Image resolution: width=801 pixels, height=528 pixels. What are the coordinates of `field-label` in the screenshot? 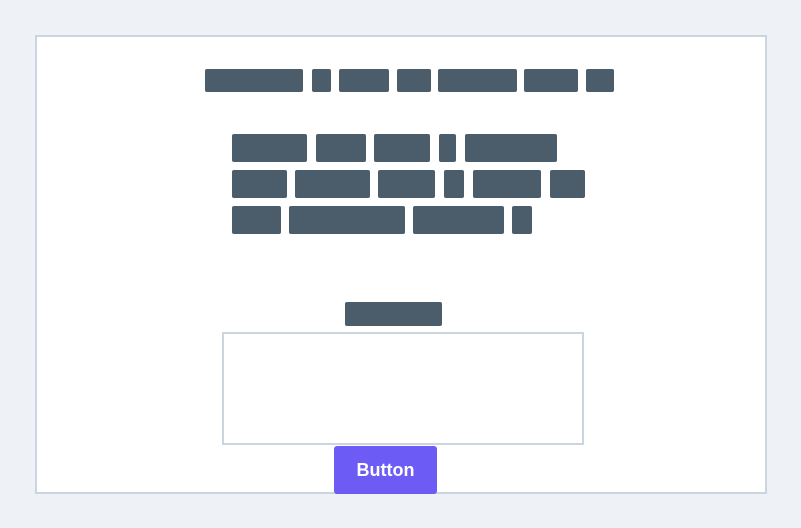 It's located at (393, 314).